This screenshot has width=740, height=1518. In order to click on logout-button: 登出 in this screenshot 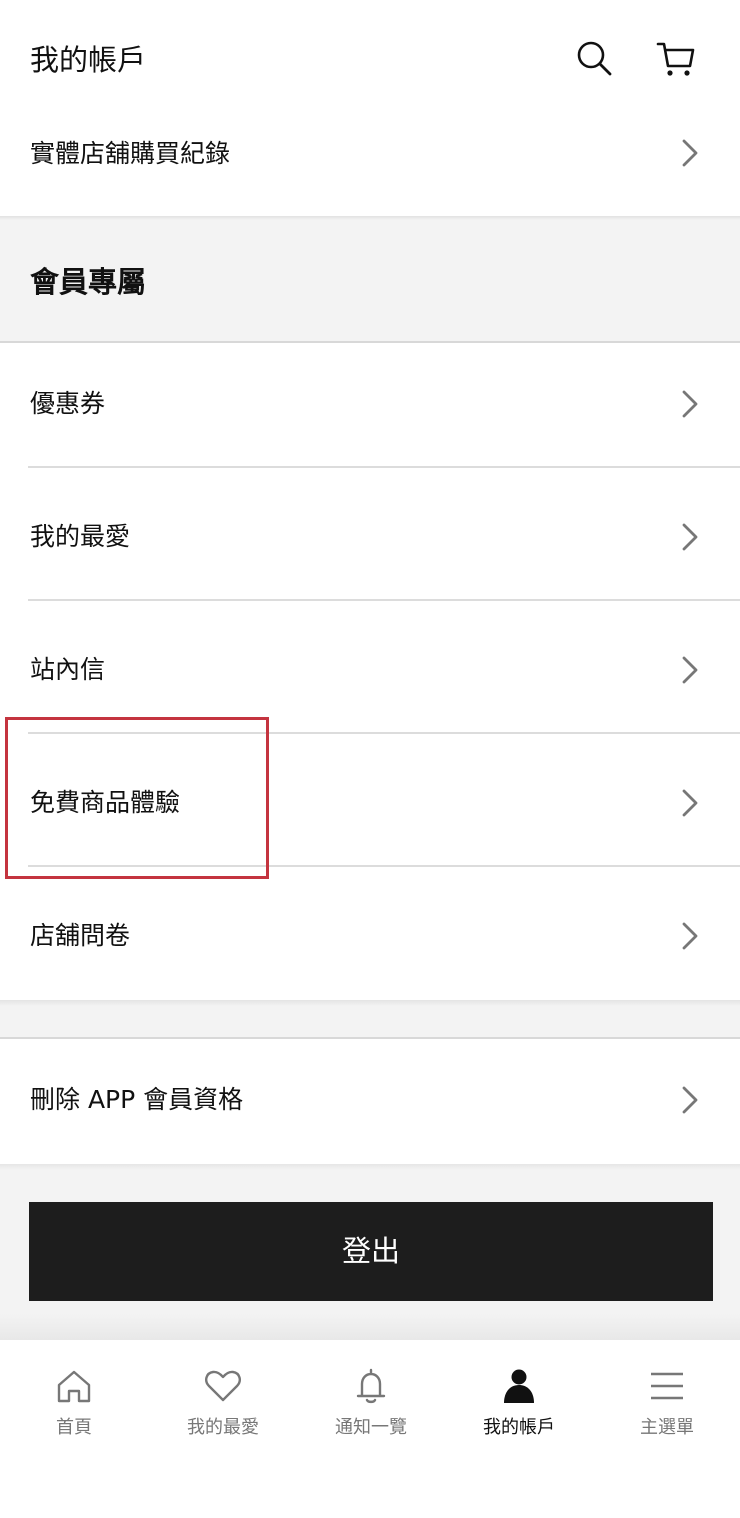, I will do `click(371, 1251)`.